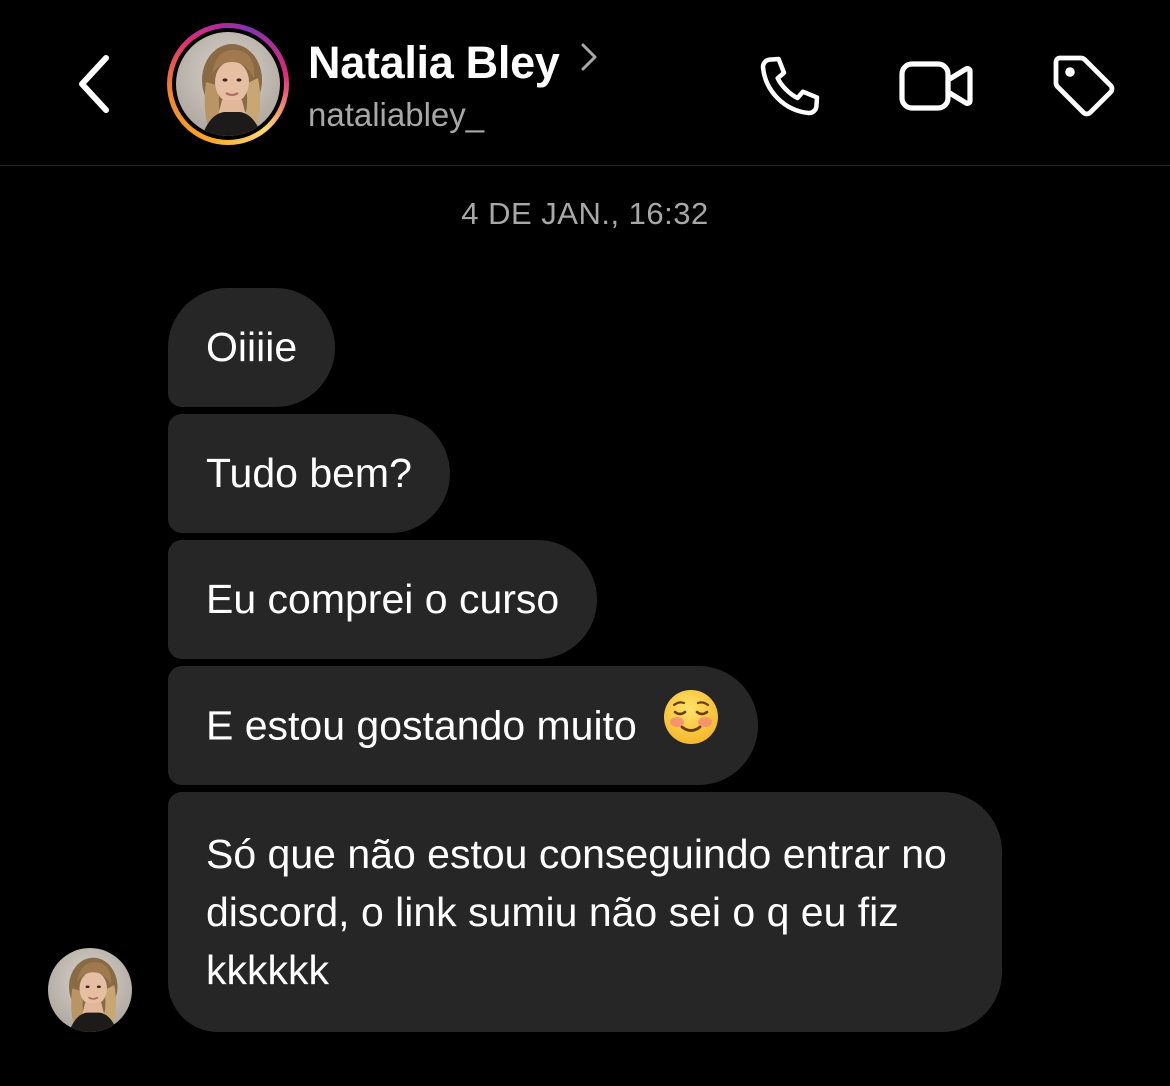 The image size is (1170, 1086). I want to click on tag-button, so click(1084, 86).